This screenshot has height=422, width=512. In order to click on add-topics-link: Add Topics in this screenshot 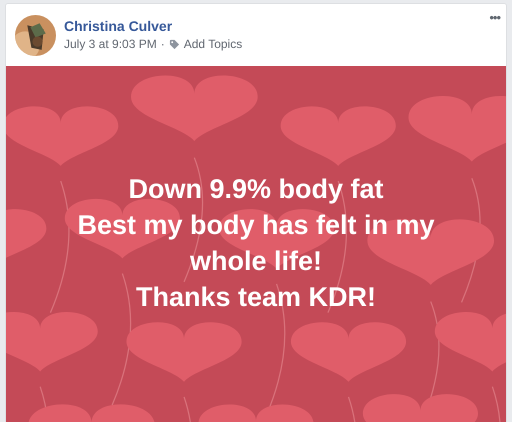, I will do `click(213, 44)`.